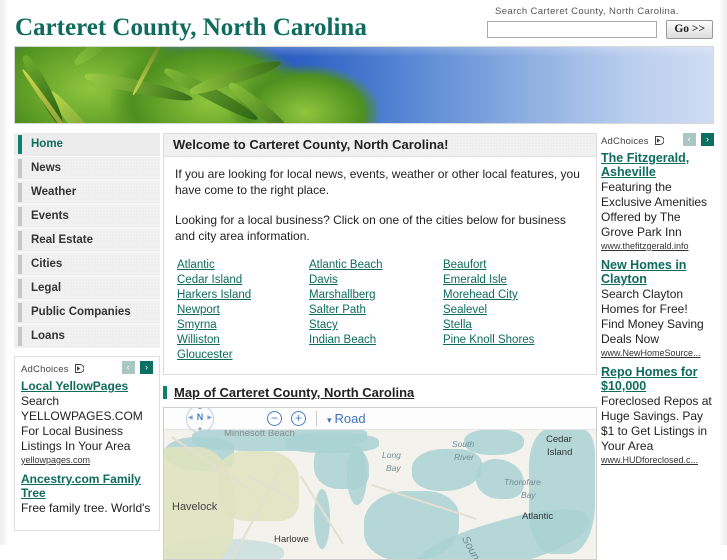 The width and height of the screenshot is (727, 560). I want to click on sidebar-item-cities: Cities, so click(87, 264).